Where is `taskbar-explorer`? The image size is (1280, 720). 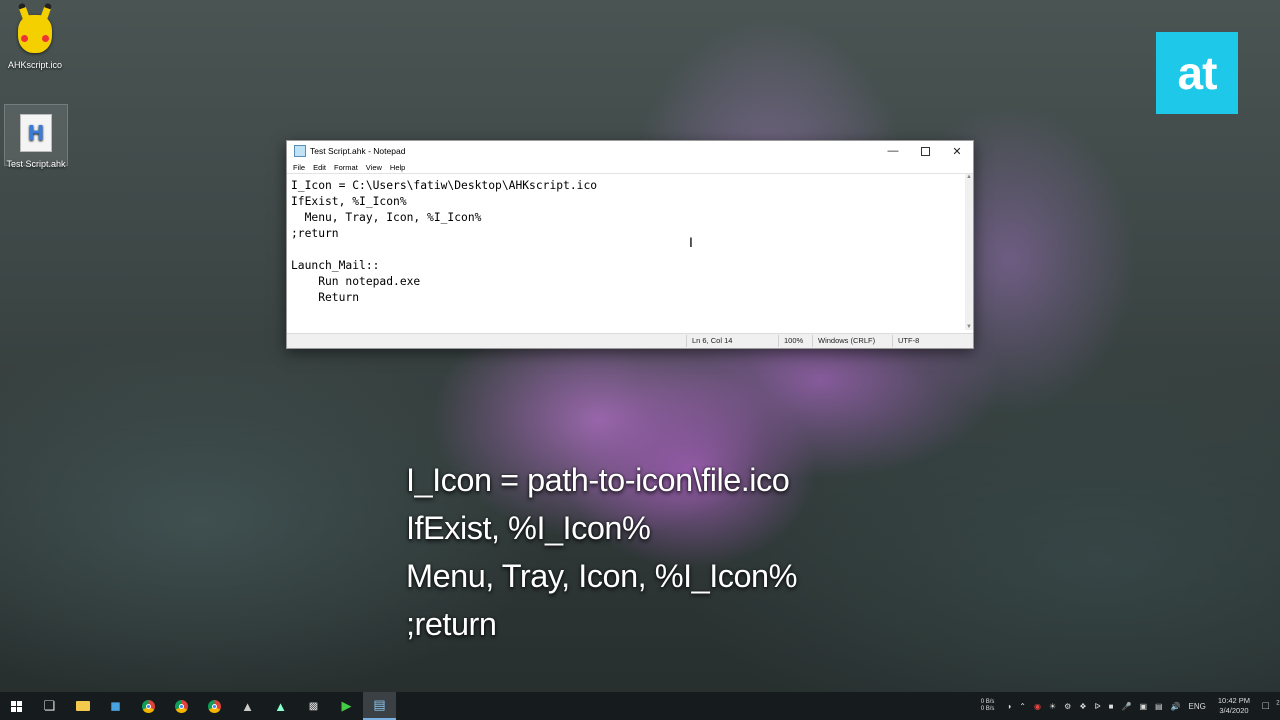
taskbar-explorer is located at coordinates (82, 706).